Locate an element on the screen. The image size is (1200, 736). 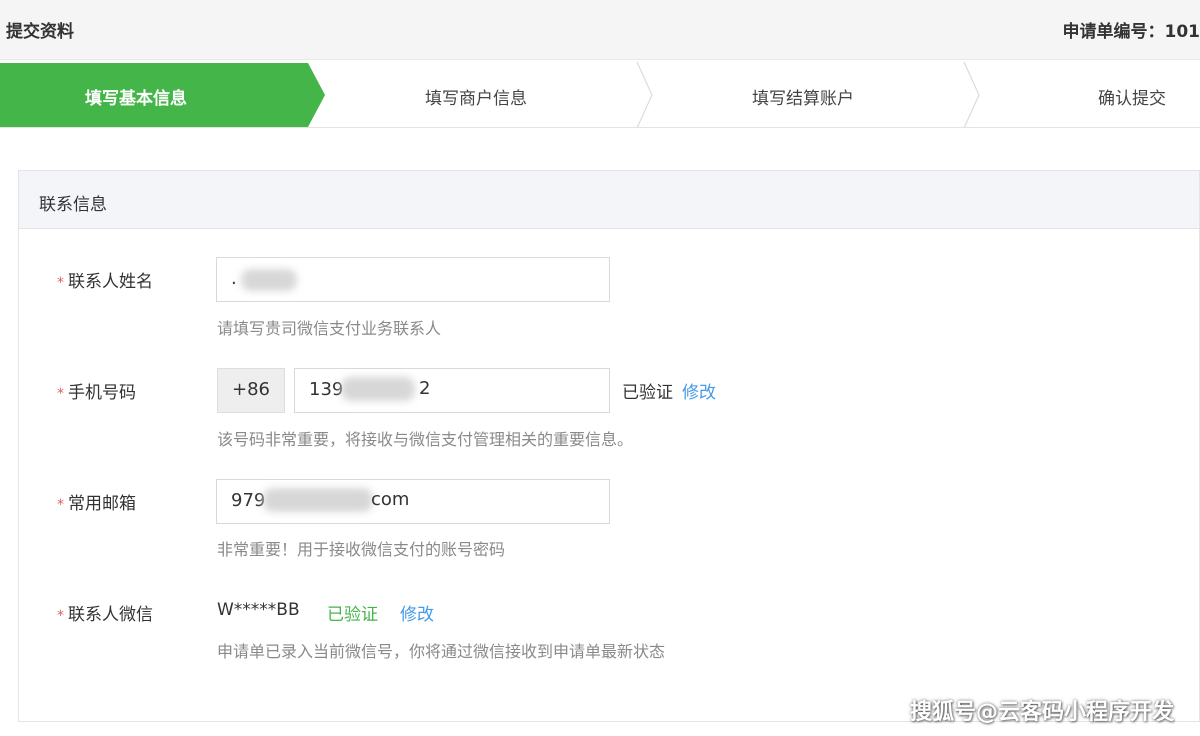
phone-hint: 该号码非常重要，将接收与微信支付管理相关的重要信息。 is located at coordinates (425, 439).